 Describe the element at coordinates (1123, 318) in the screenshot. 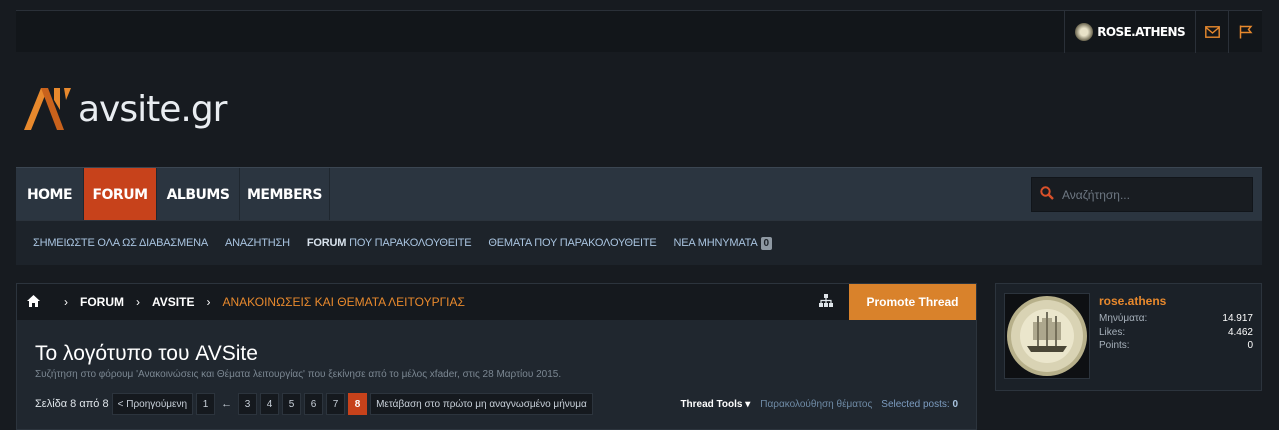

I see `stat-label: Μηνύματα:` at that location.